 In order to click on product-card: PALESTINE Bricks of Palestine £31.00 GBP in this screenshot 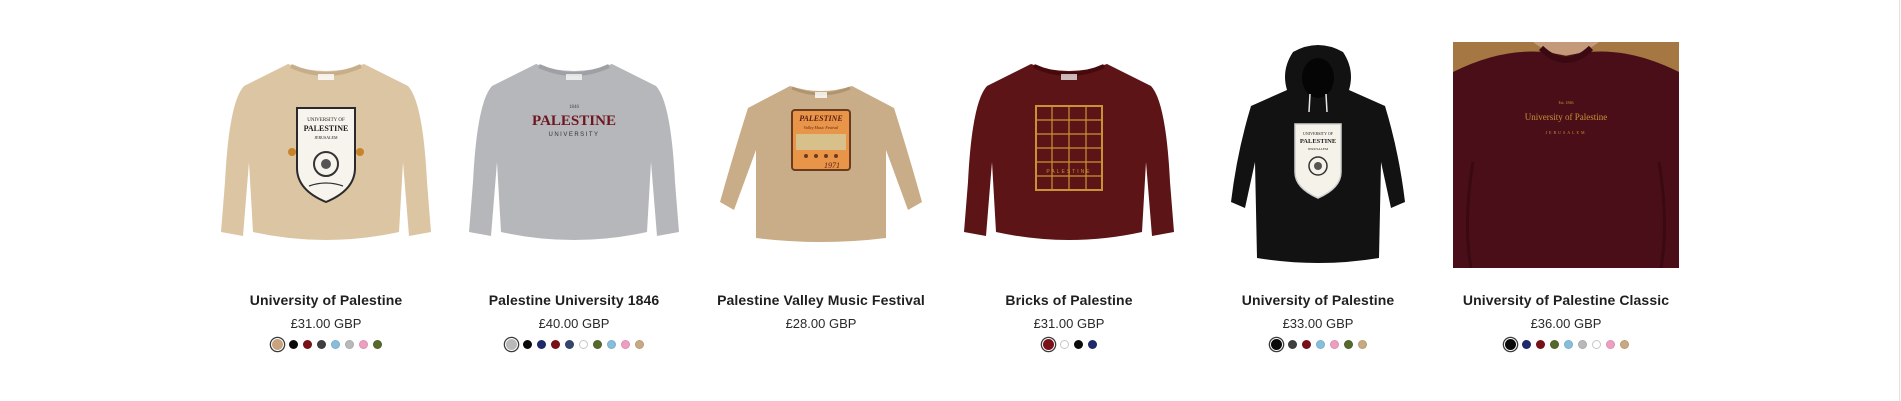, I will do `click(1069, 212)`.